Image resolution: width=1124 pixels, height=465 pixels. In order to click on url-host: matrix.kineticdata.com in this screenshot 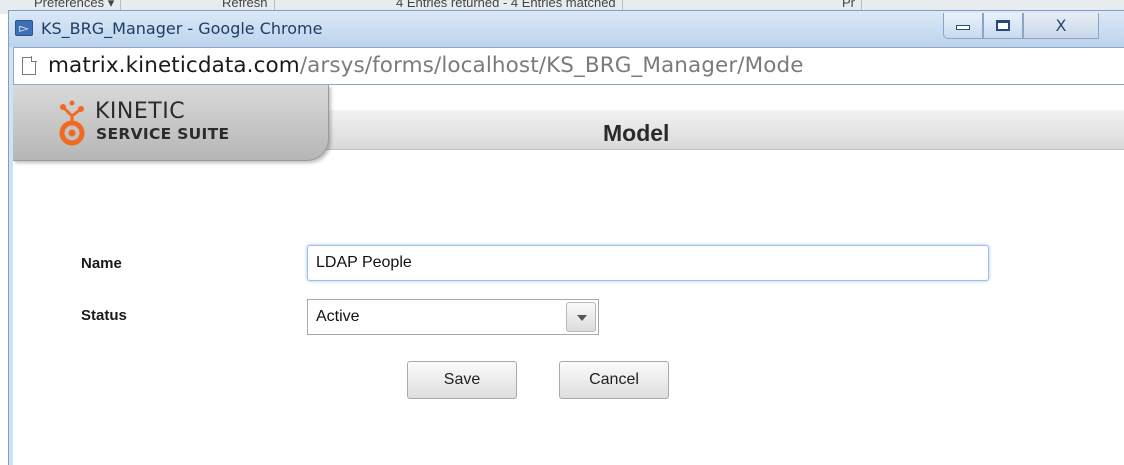, I will do `click(174, 65)`.